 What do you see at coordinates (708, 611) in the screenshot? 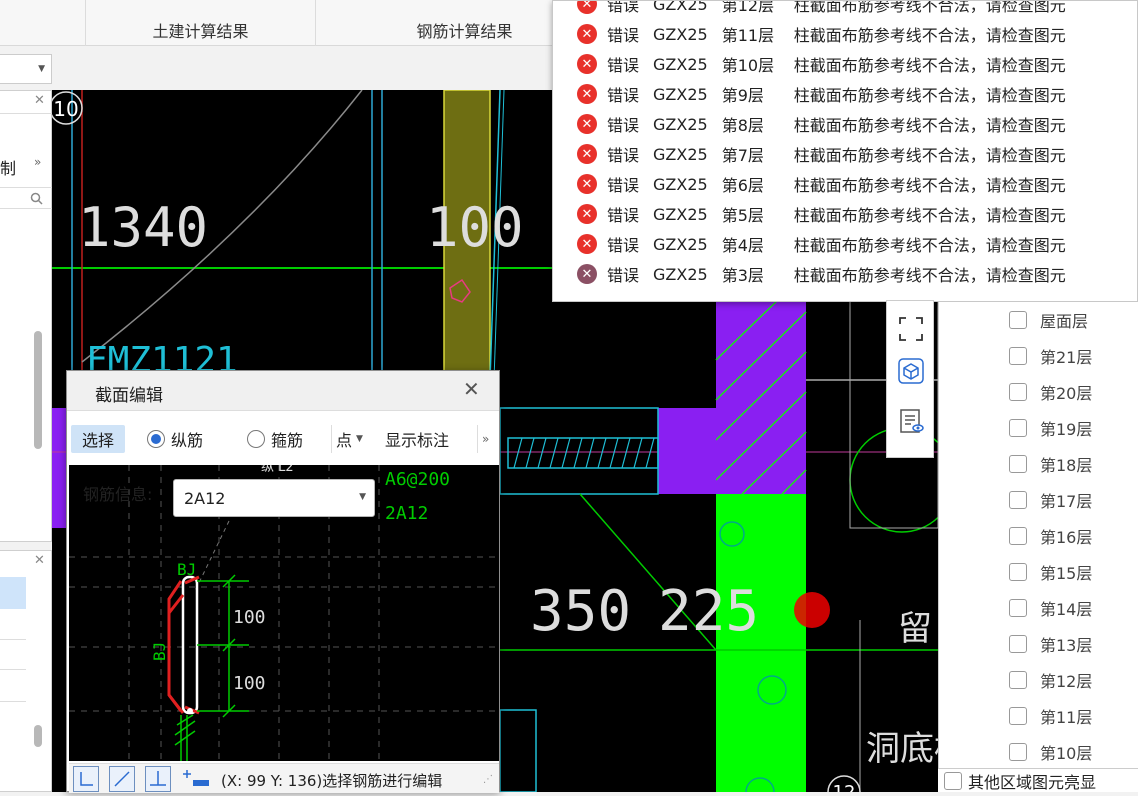
I see `dim-225: 225` at bounding box center [708, 611].